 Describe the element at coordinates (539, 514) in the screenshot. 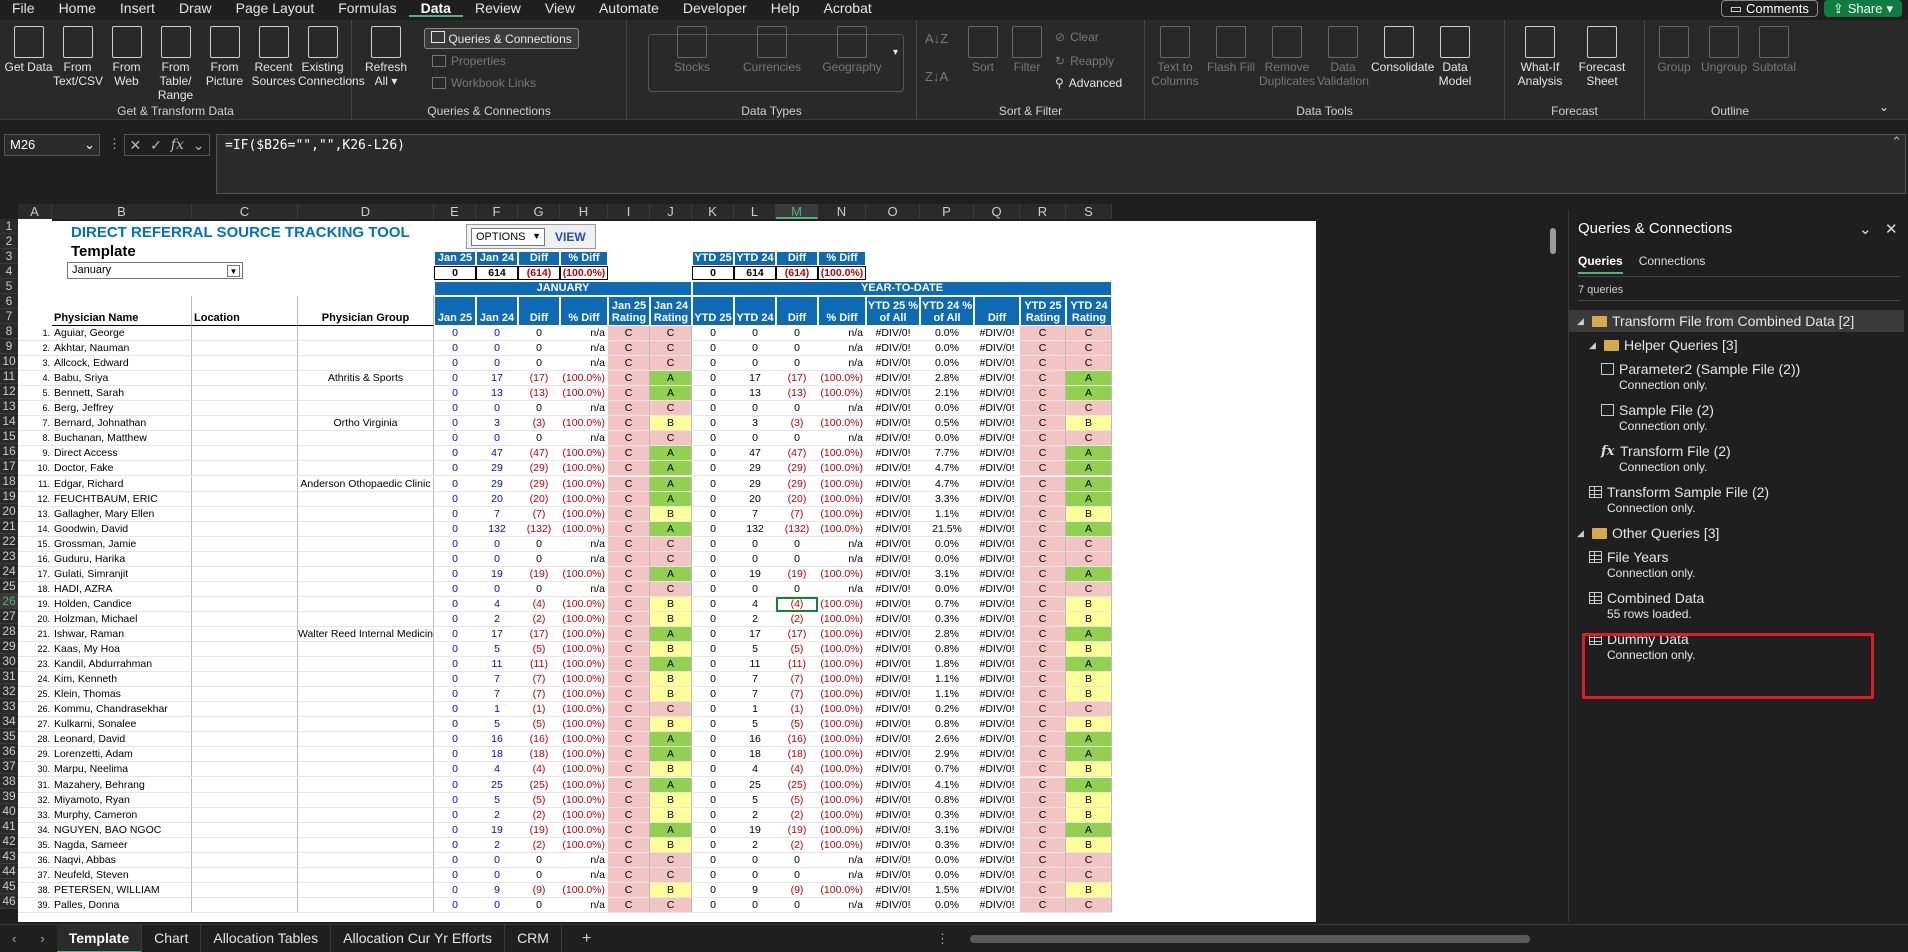

I see `cell-g: (7)` at that location.